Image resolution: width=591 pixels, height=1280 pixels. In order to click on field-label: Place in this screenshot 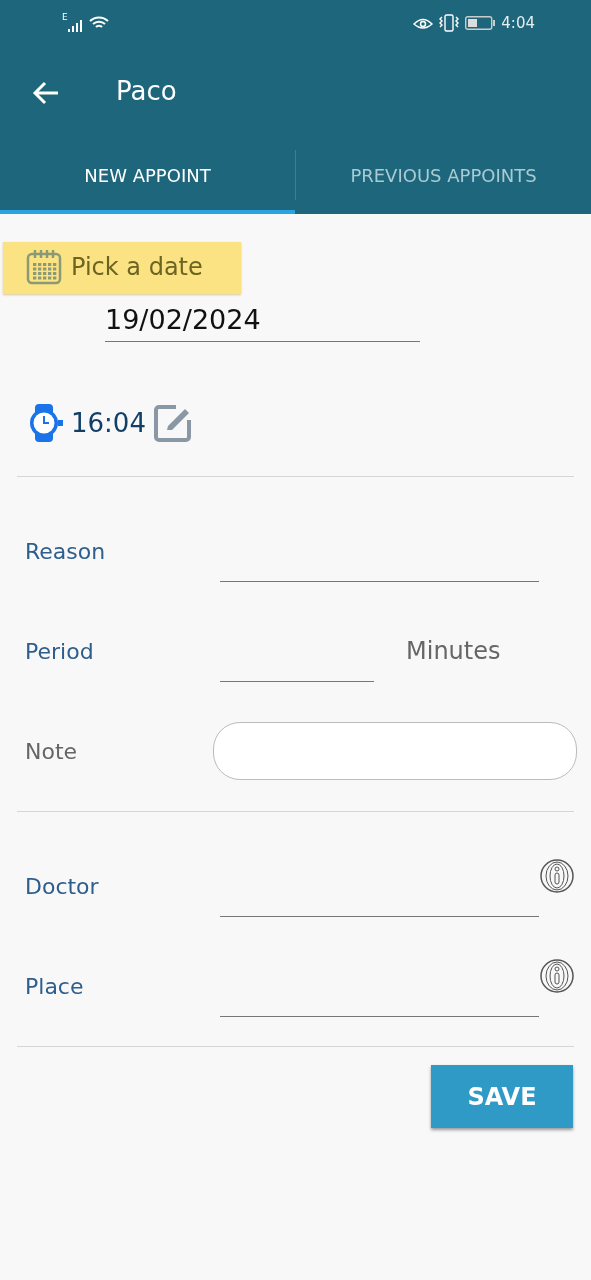, I will do `click(55, 986)`.